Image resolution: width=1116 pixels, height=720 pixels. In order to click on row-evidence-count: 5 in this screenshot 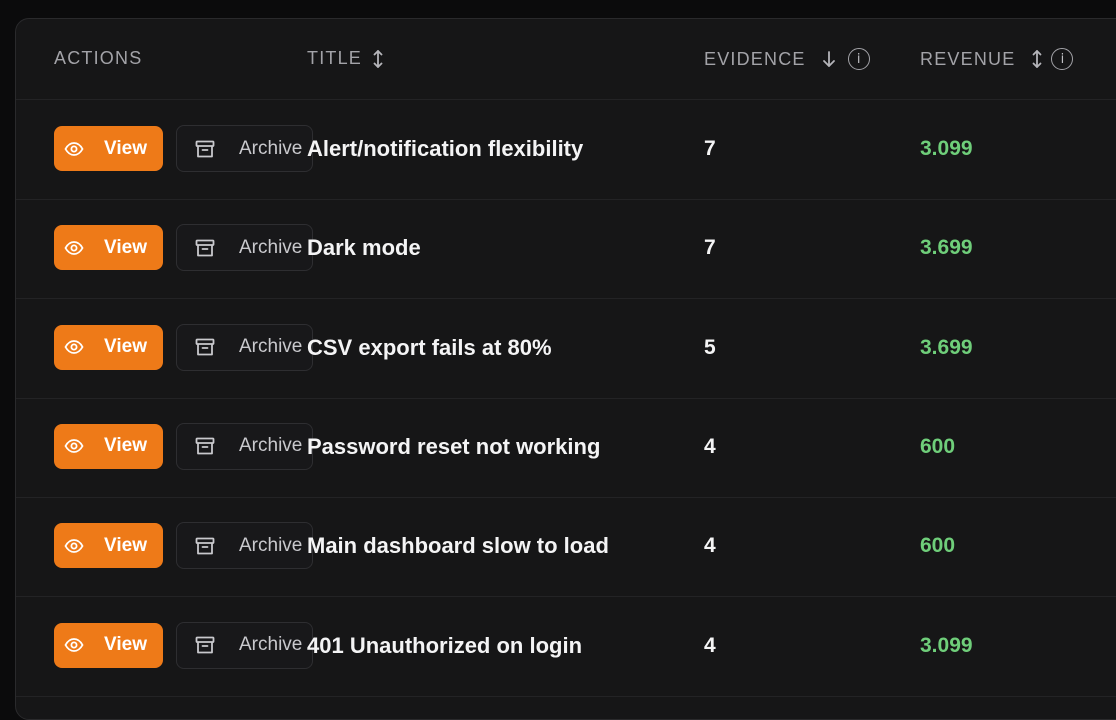, I will do `click(710, 347)`.